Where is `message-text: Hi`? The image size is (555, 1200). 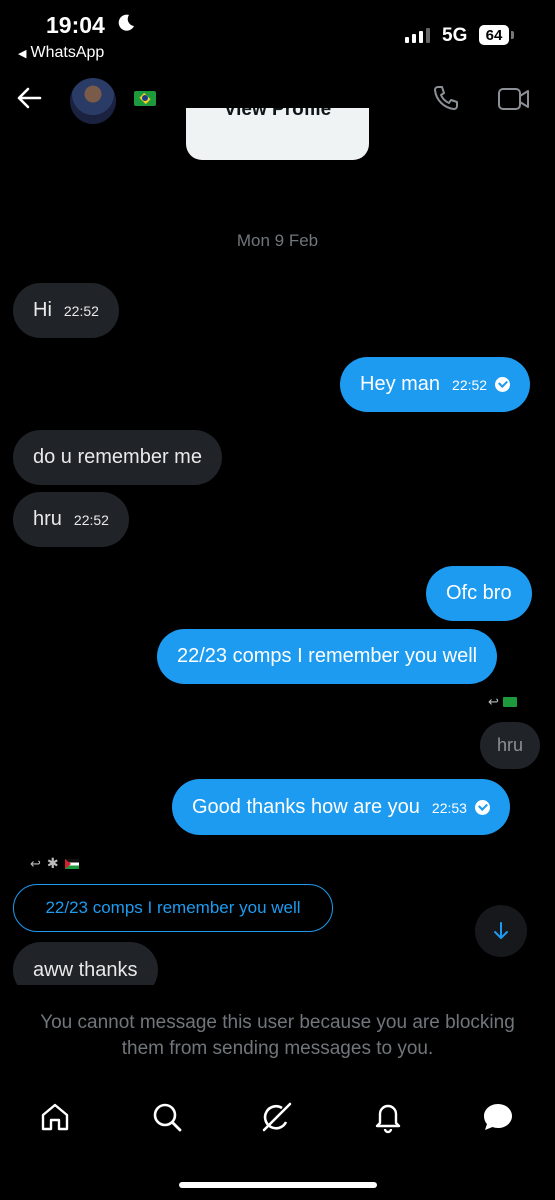
message-text: Hi is located at coordinates (42, 310).